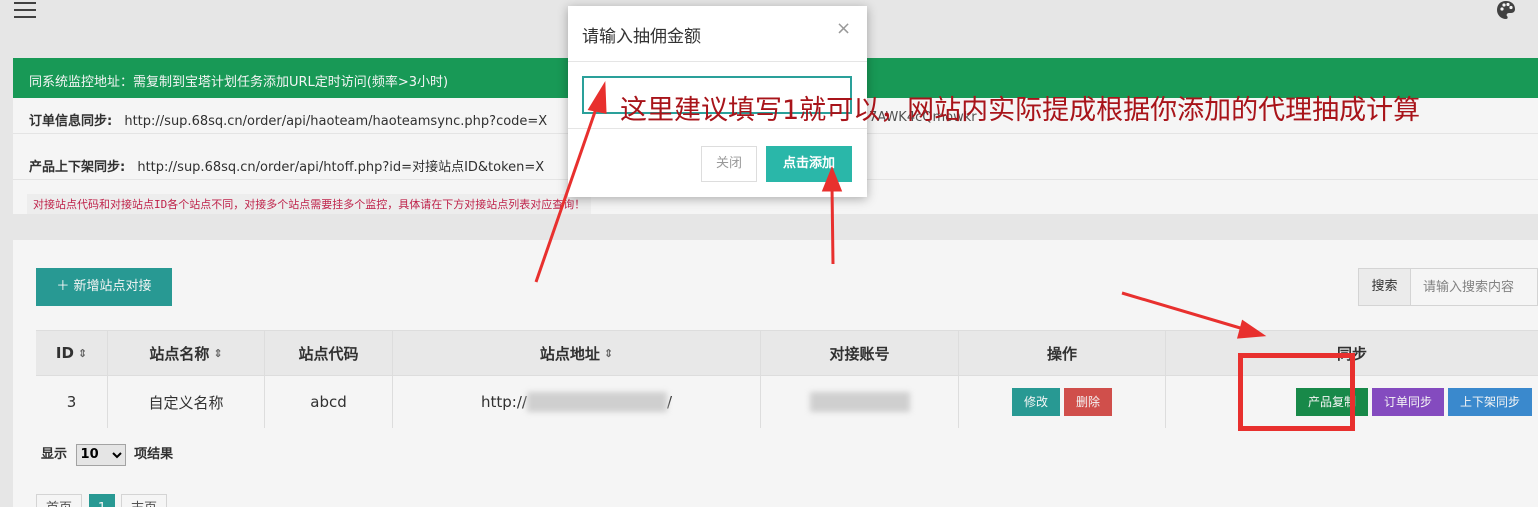 This screenshot has height=507, width=1538. What do you see at coordinates (1296, 392) in the screenshot?
I see `annotation-highlight-box` at bounding box center [1296, 392].